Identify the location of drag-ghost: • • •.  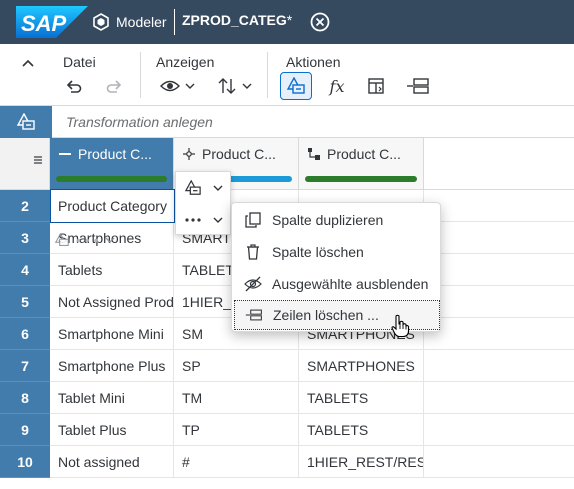
(85, 240).